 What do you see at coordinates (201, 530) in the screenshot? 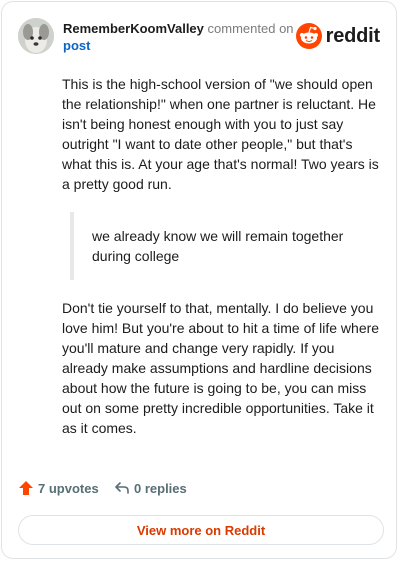
I see `view-more-button: View more on Reddit` at bounding box center [201, 530].